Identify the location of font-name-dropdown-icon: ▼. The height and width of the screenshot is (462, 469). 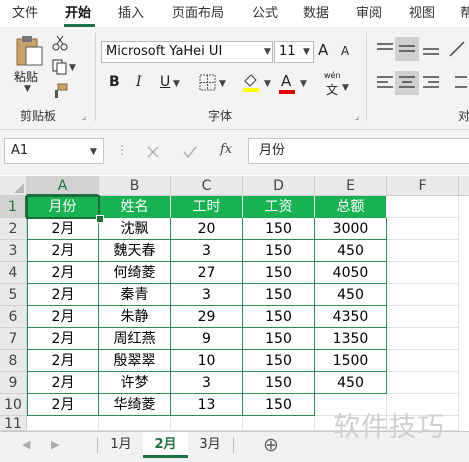
(267, 52).